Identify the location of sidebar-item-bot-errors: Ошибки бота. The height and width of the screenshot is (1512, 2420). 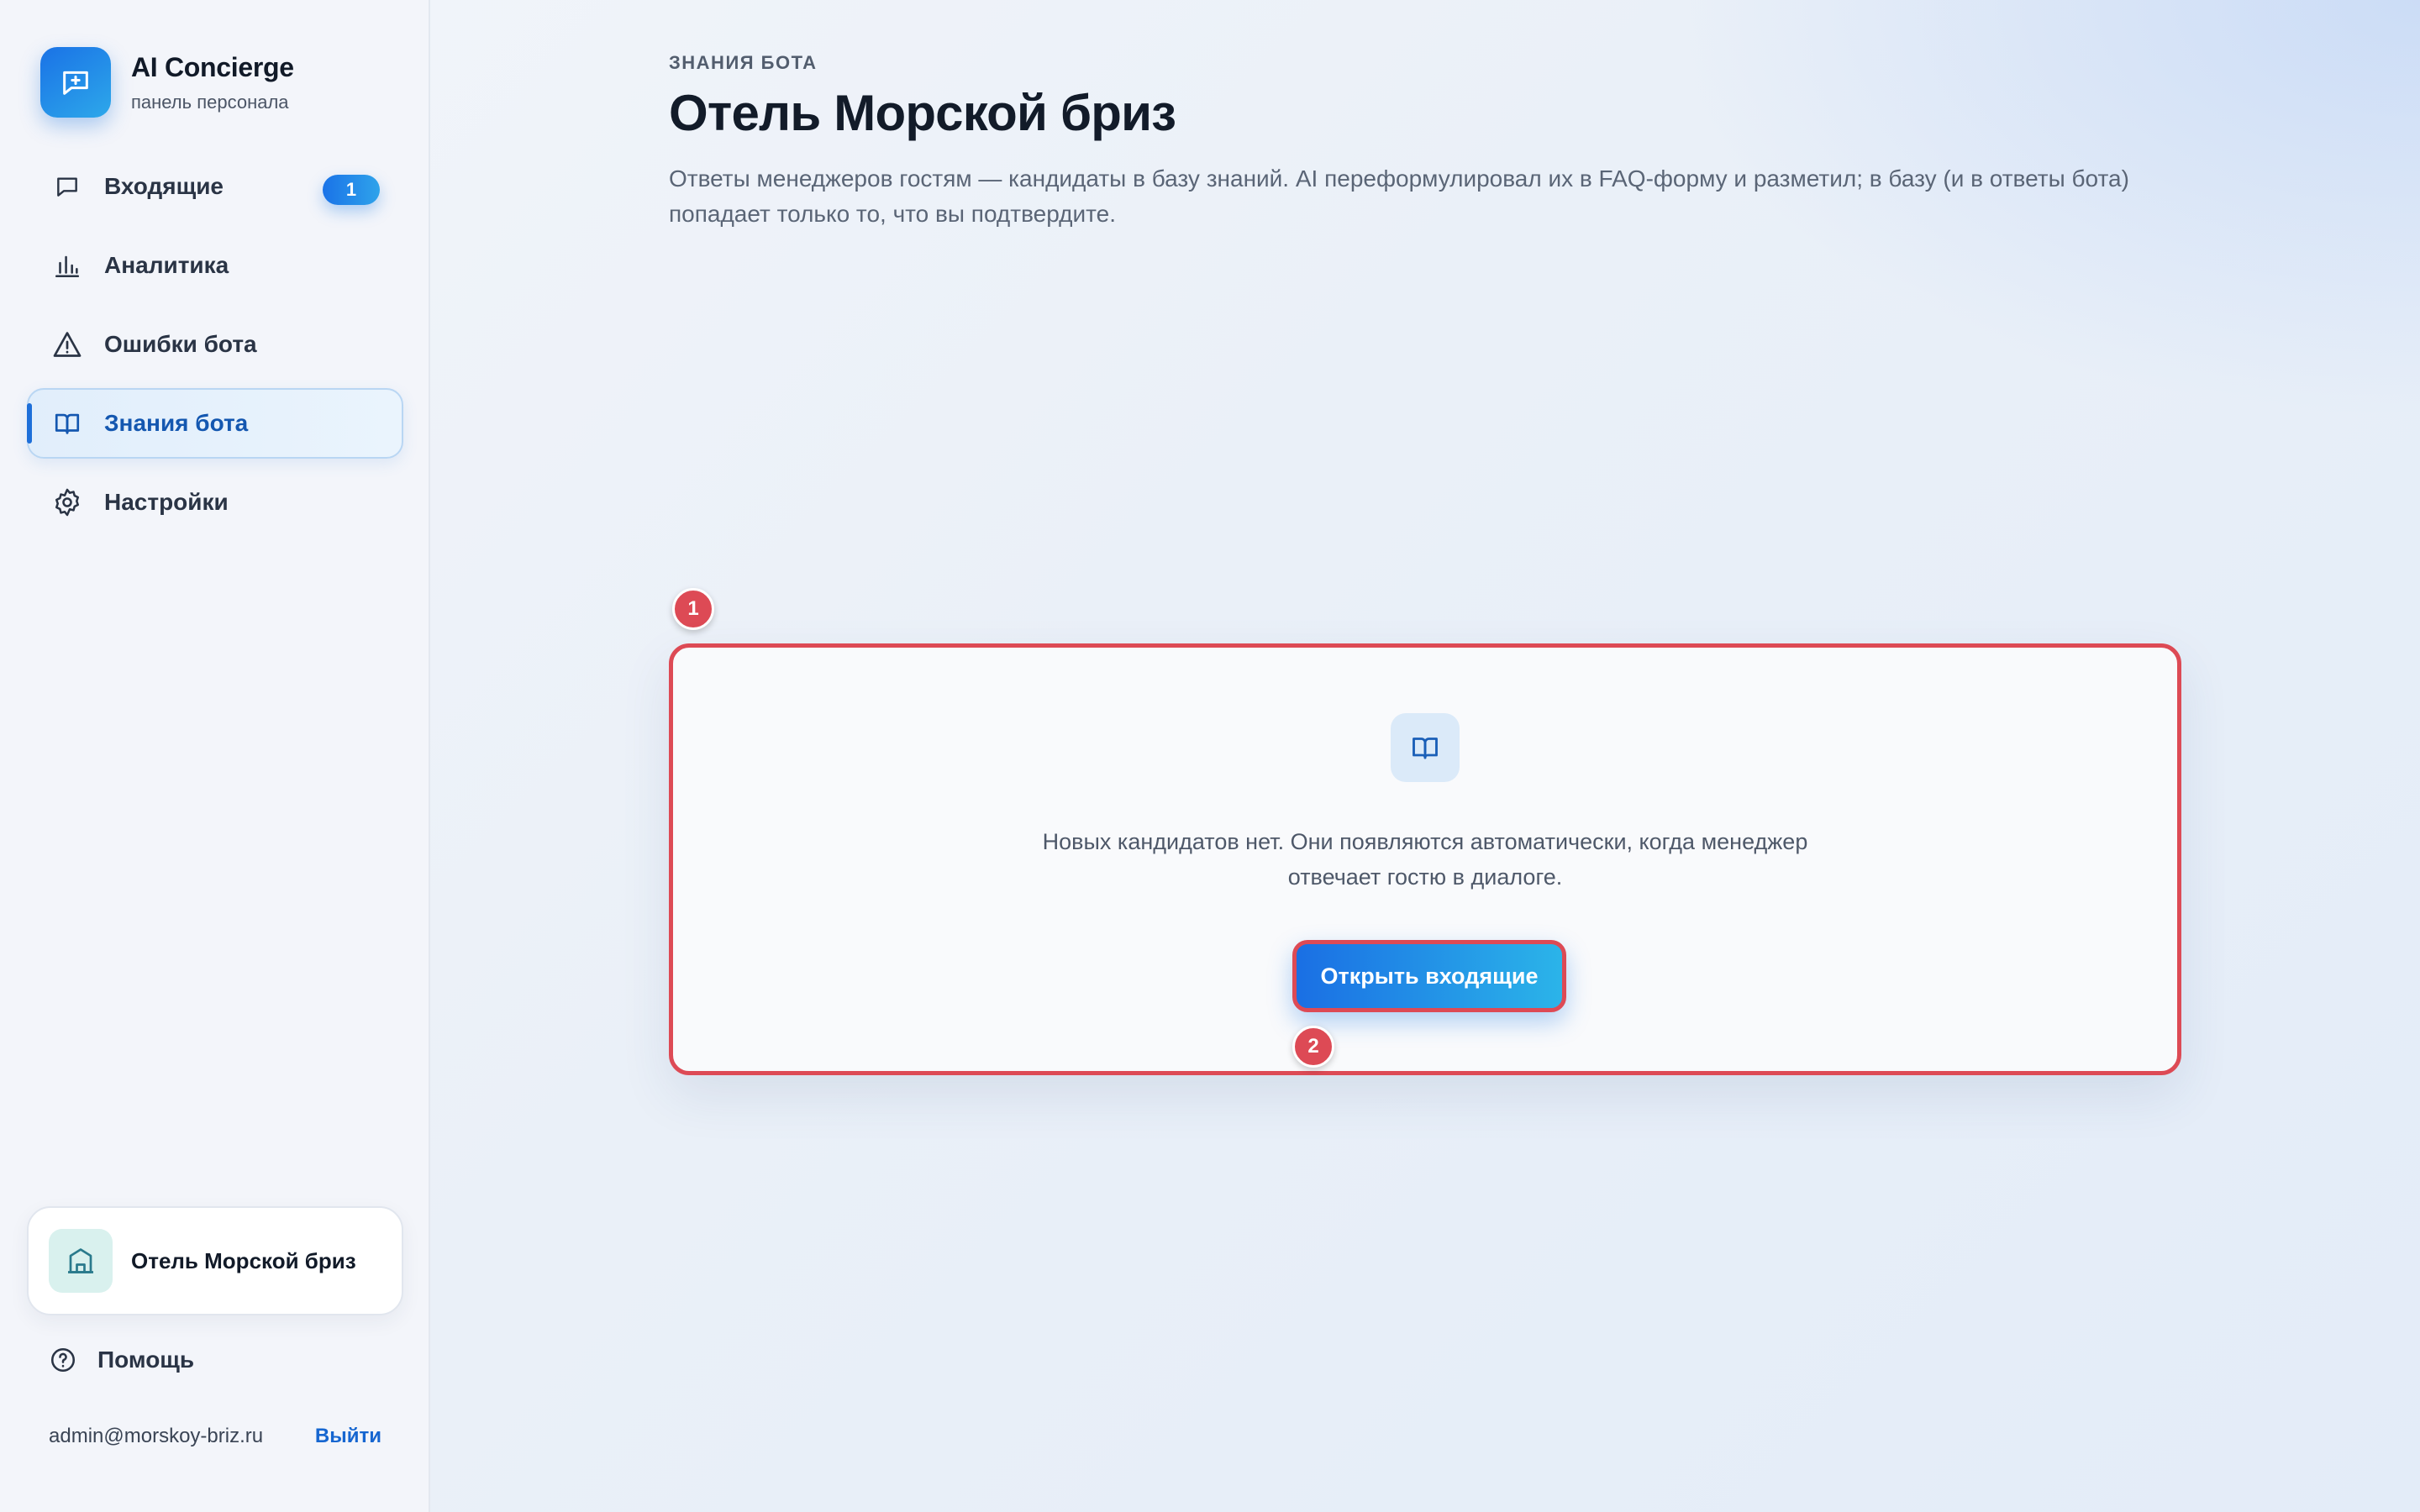
(215, 344).